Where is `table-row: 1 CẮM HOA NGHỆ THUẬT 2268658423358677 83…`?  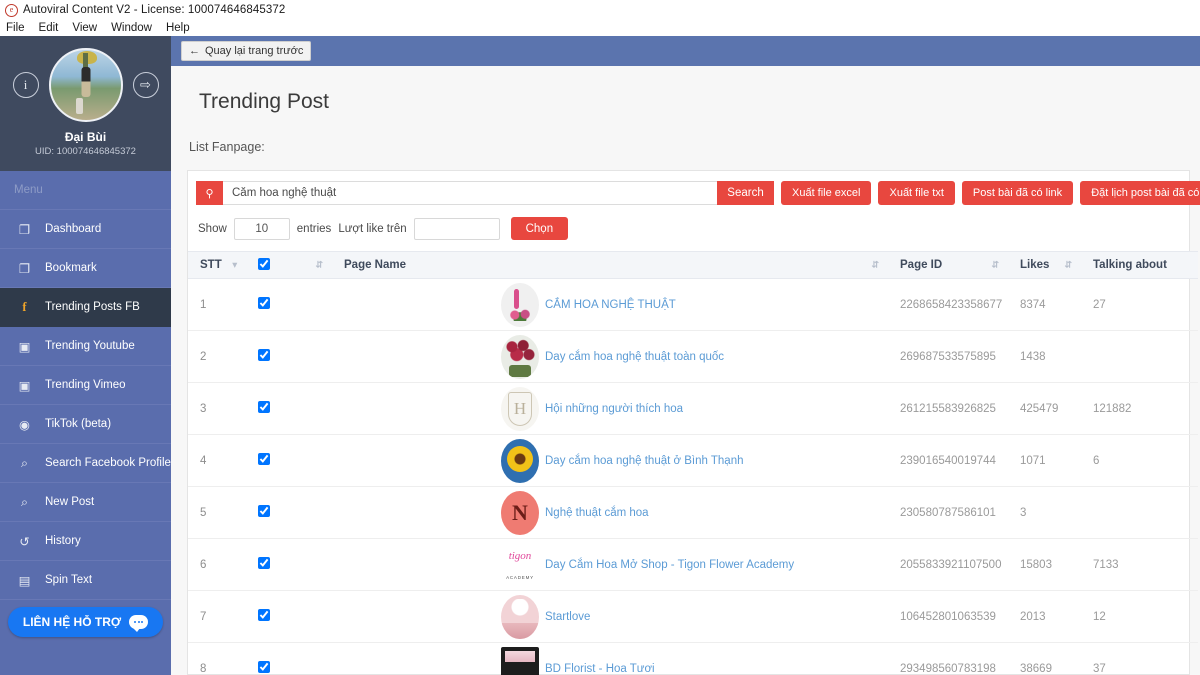
table-row: 1 CẮM HOA NGHỆ THUẬT 2268658423358677 83… is located at coordinates (693, 304).